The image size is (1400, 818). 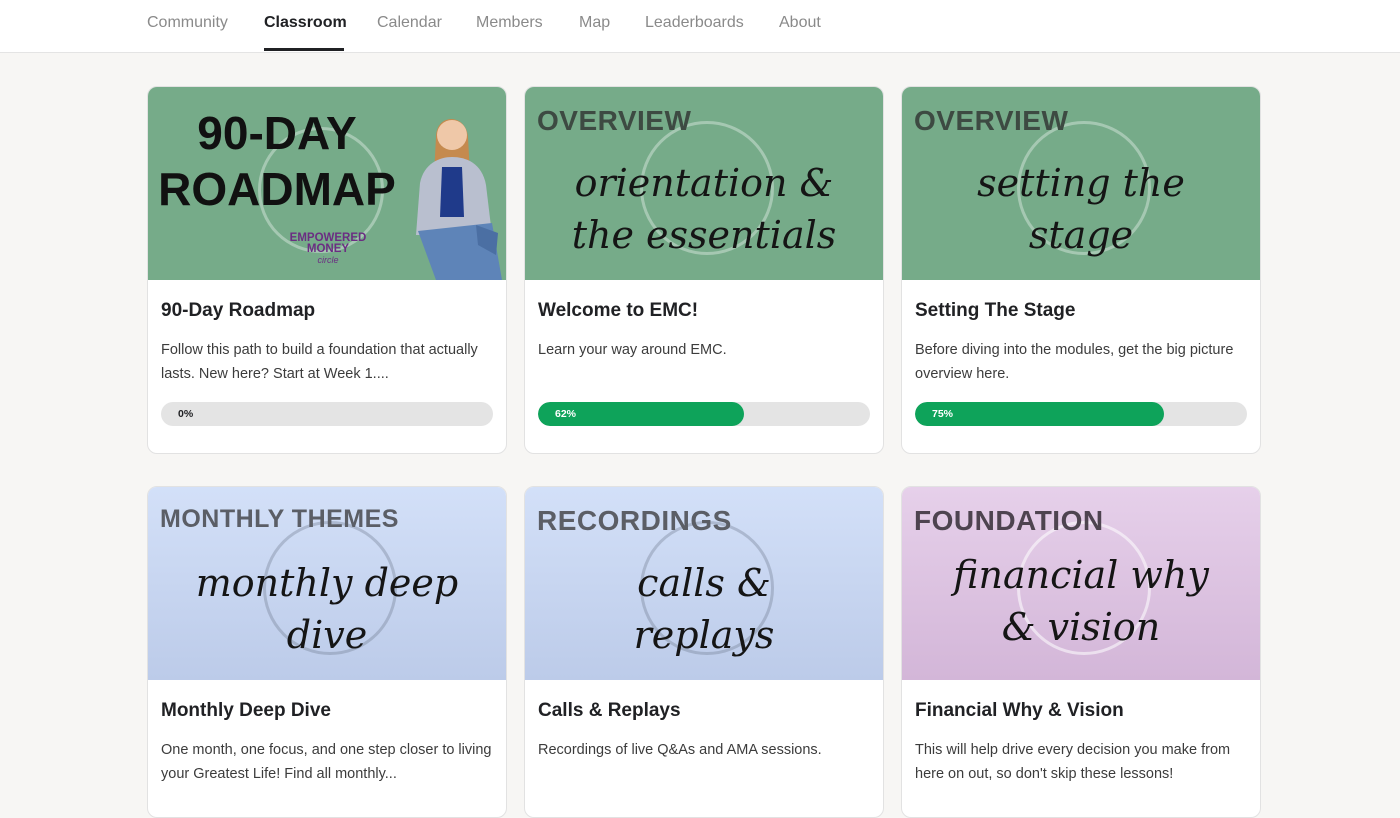 I want to click on cover-script-line2: dive, so click(x=327, y=635).